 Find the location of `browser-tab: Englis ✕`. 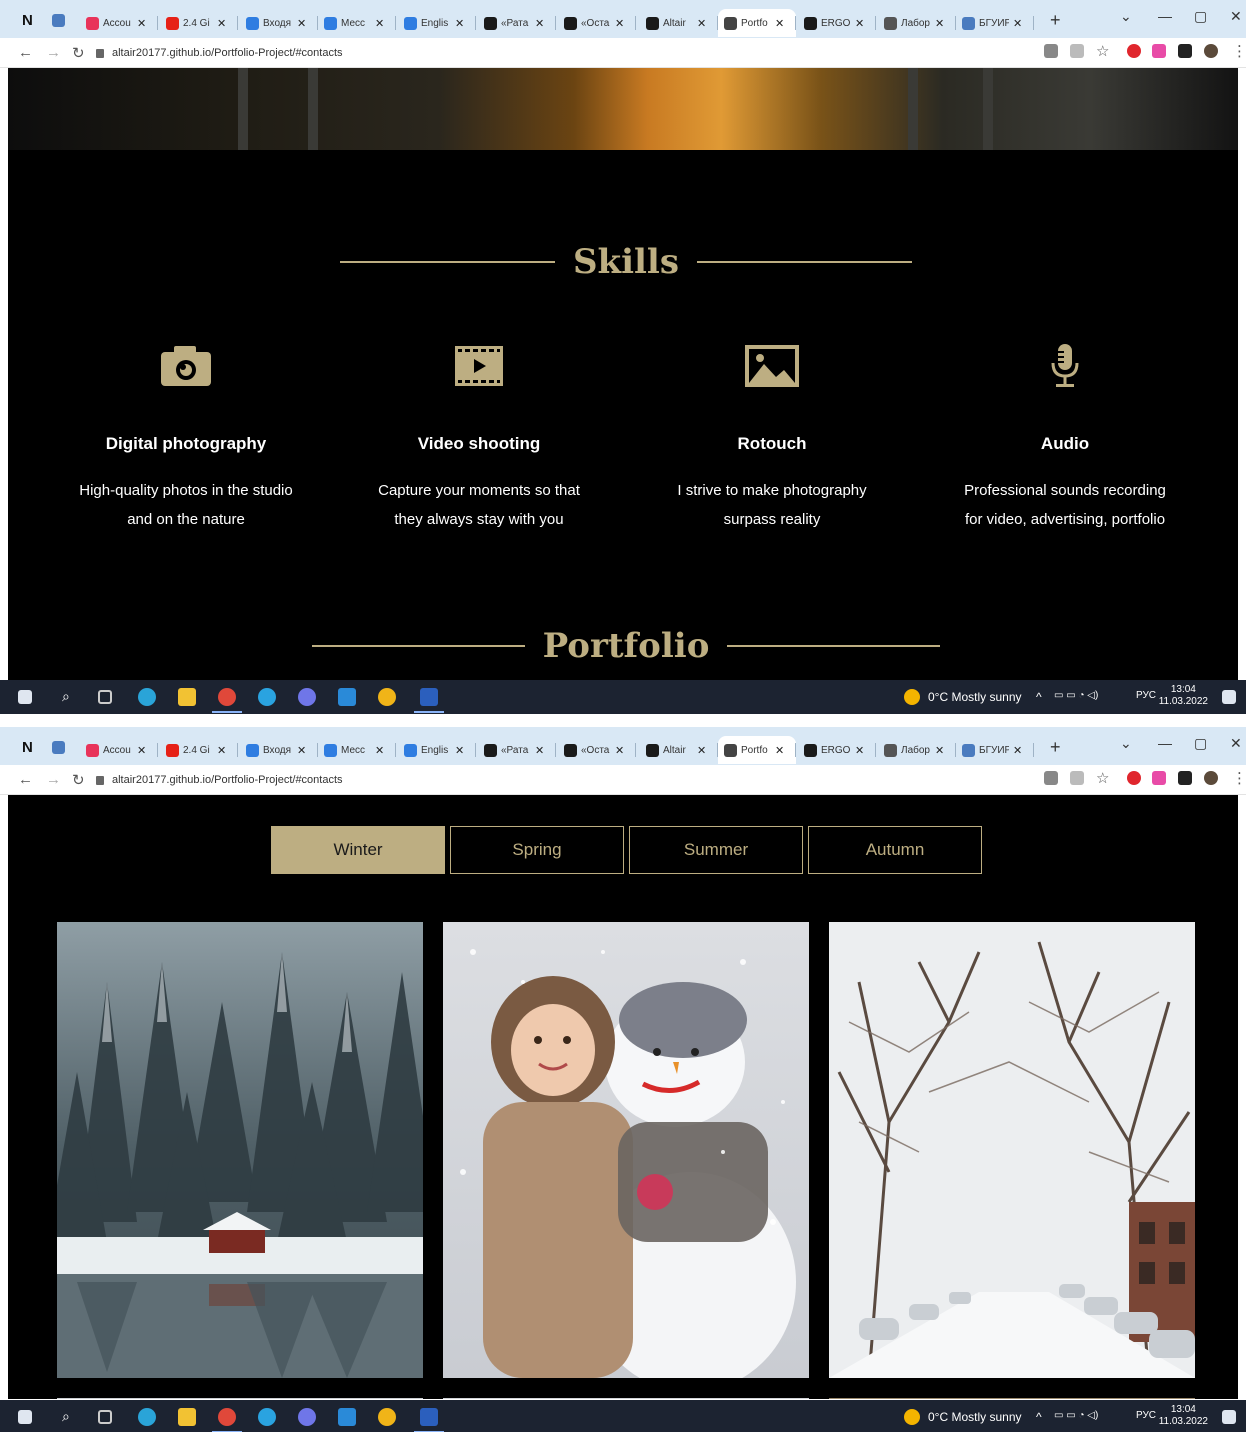

browser-tab: Englis ✕ is located at coordinates (437, 23).